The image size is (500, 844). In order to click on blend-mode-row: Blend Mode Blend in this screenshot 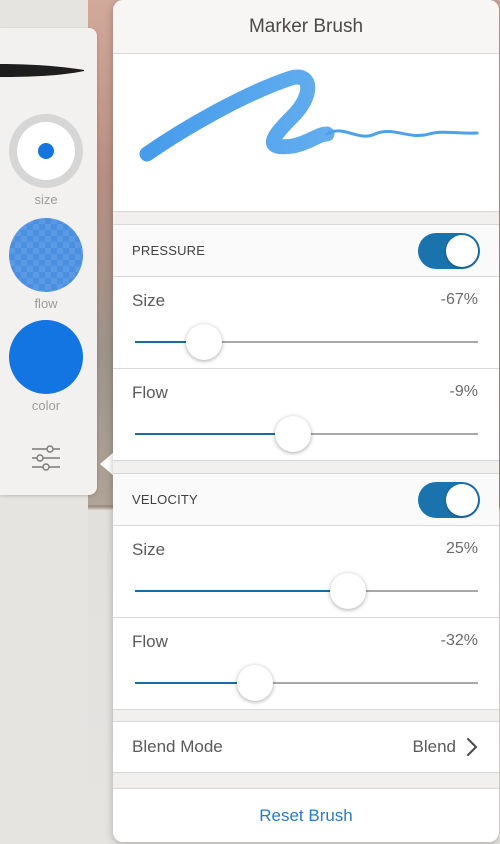, I will do `click(306, 747)`.